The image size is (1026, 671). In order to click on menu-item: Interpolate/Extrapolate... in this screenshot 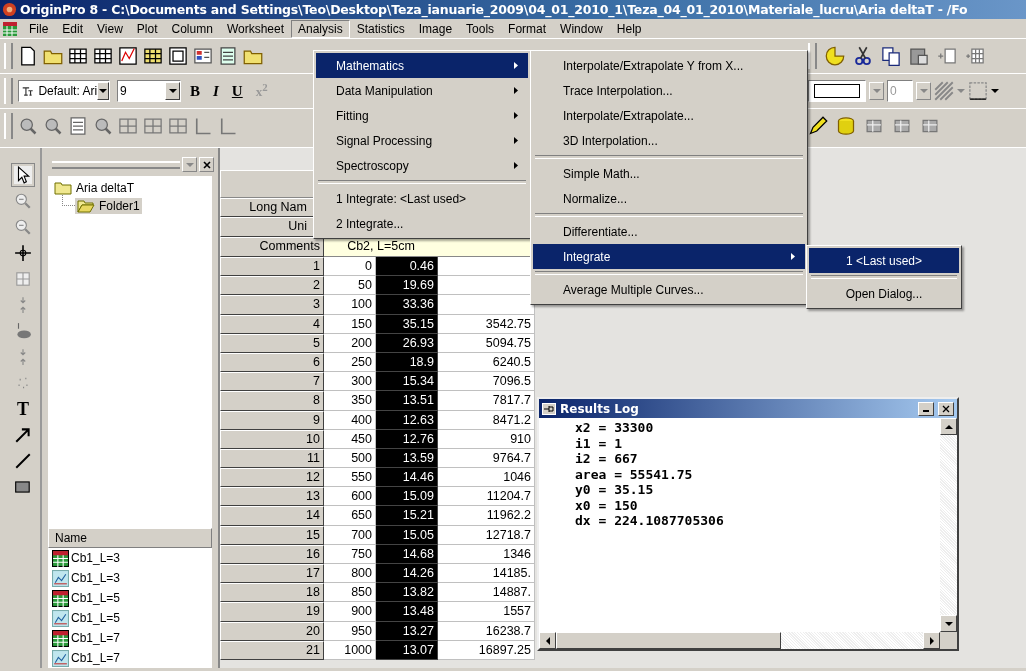, I will do `click(669, 115)`.